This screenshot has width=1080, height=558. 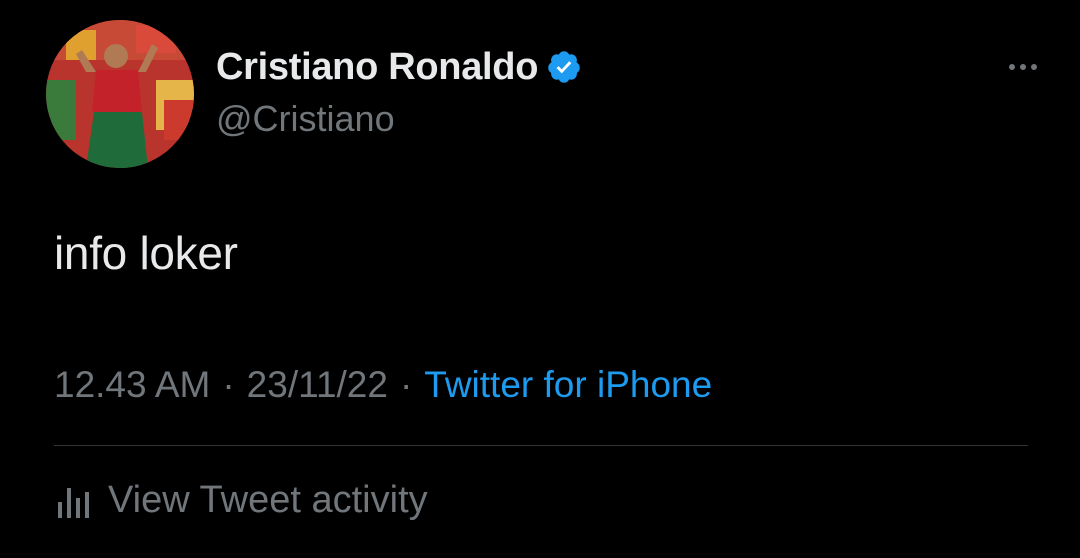 What do you see at coordinates (377, 67) in the screenshot?
I see `display-name: Cristiano Ronaldo` at bounding box center [377, 67].